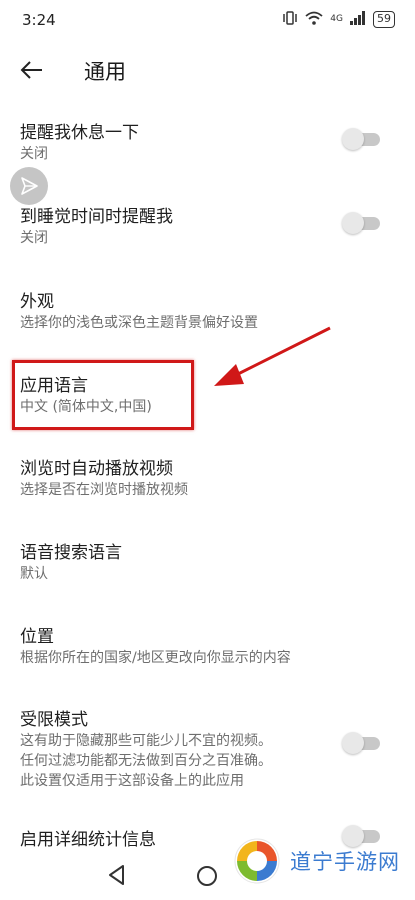  Describe the element at coordinates (207, 568) in the screenshot. I see `setting-voice-search-language: 语音搜索语言 默认` at that location.